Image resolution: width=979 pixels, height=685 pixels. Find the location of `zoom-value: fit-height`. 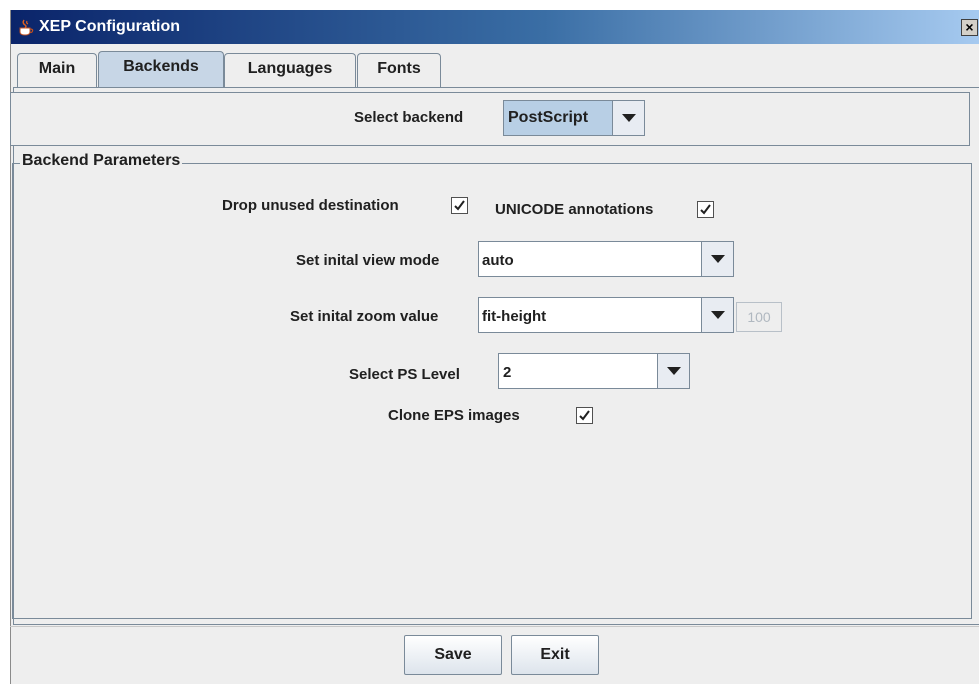

zoom-value: fit-height is located at coordinates (514, 316).